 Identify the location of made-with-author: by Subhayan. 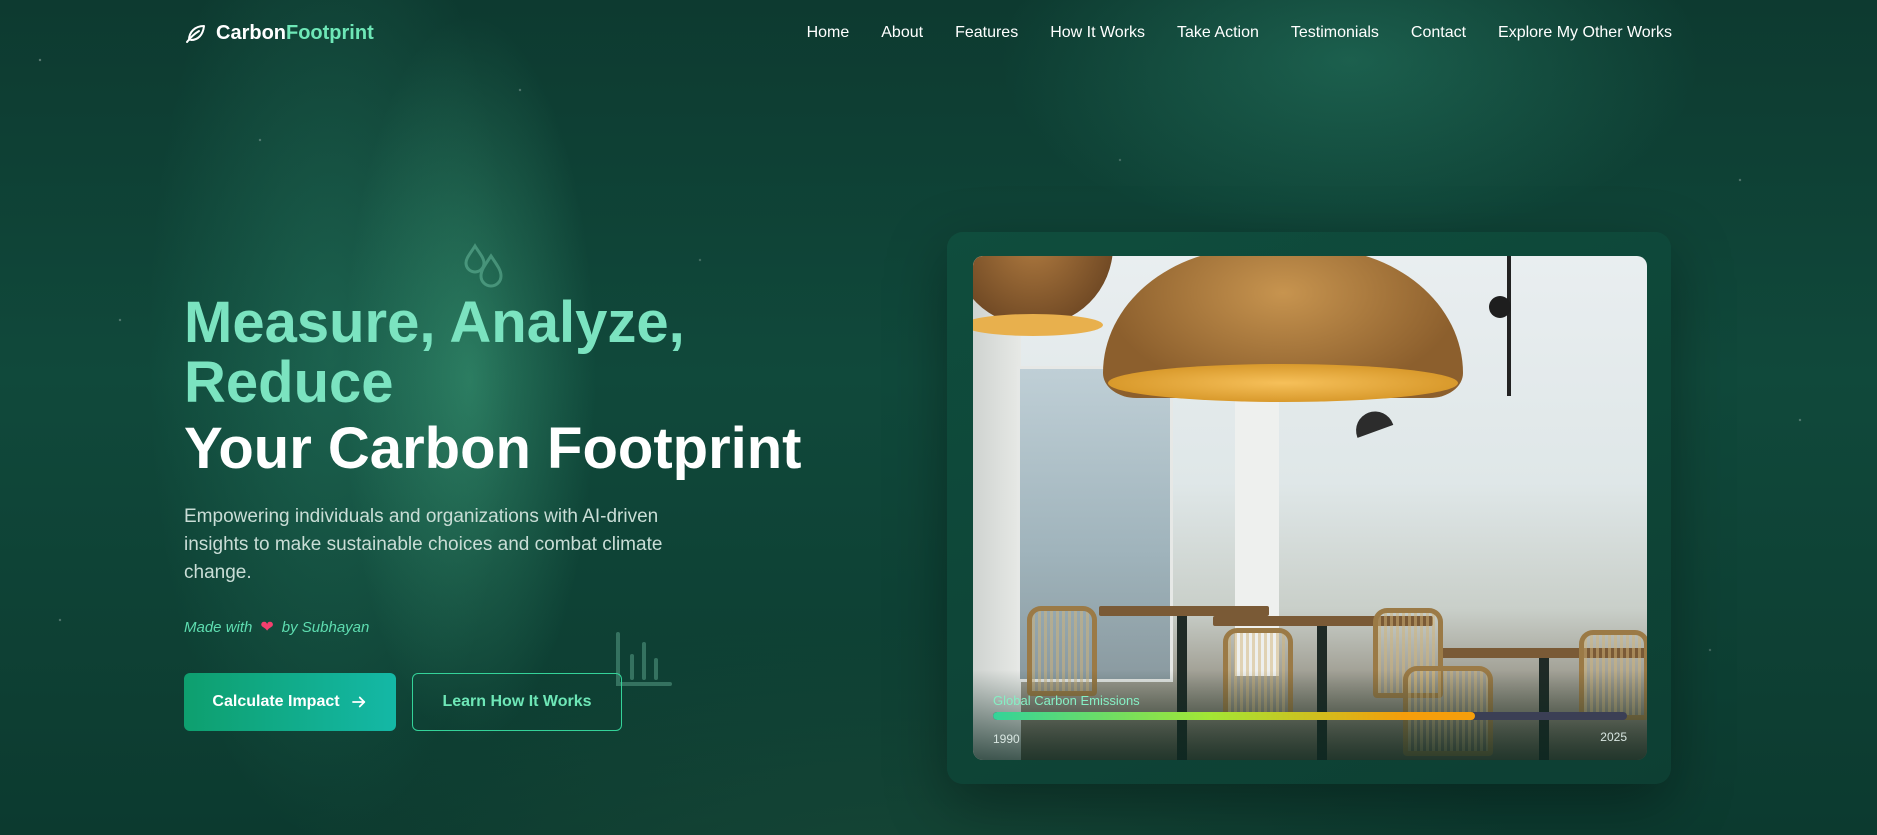
(325, 627).